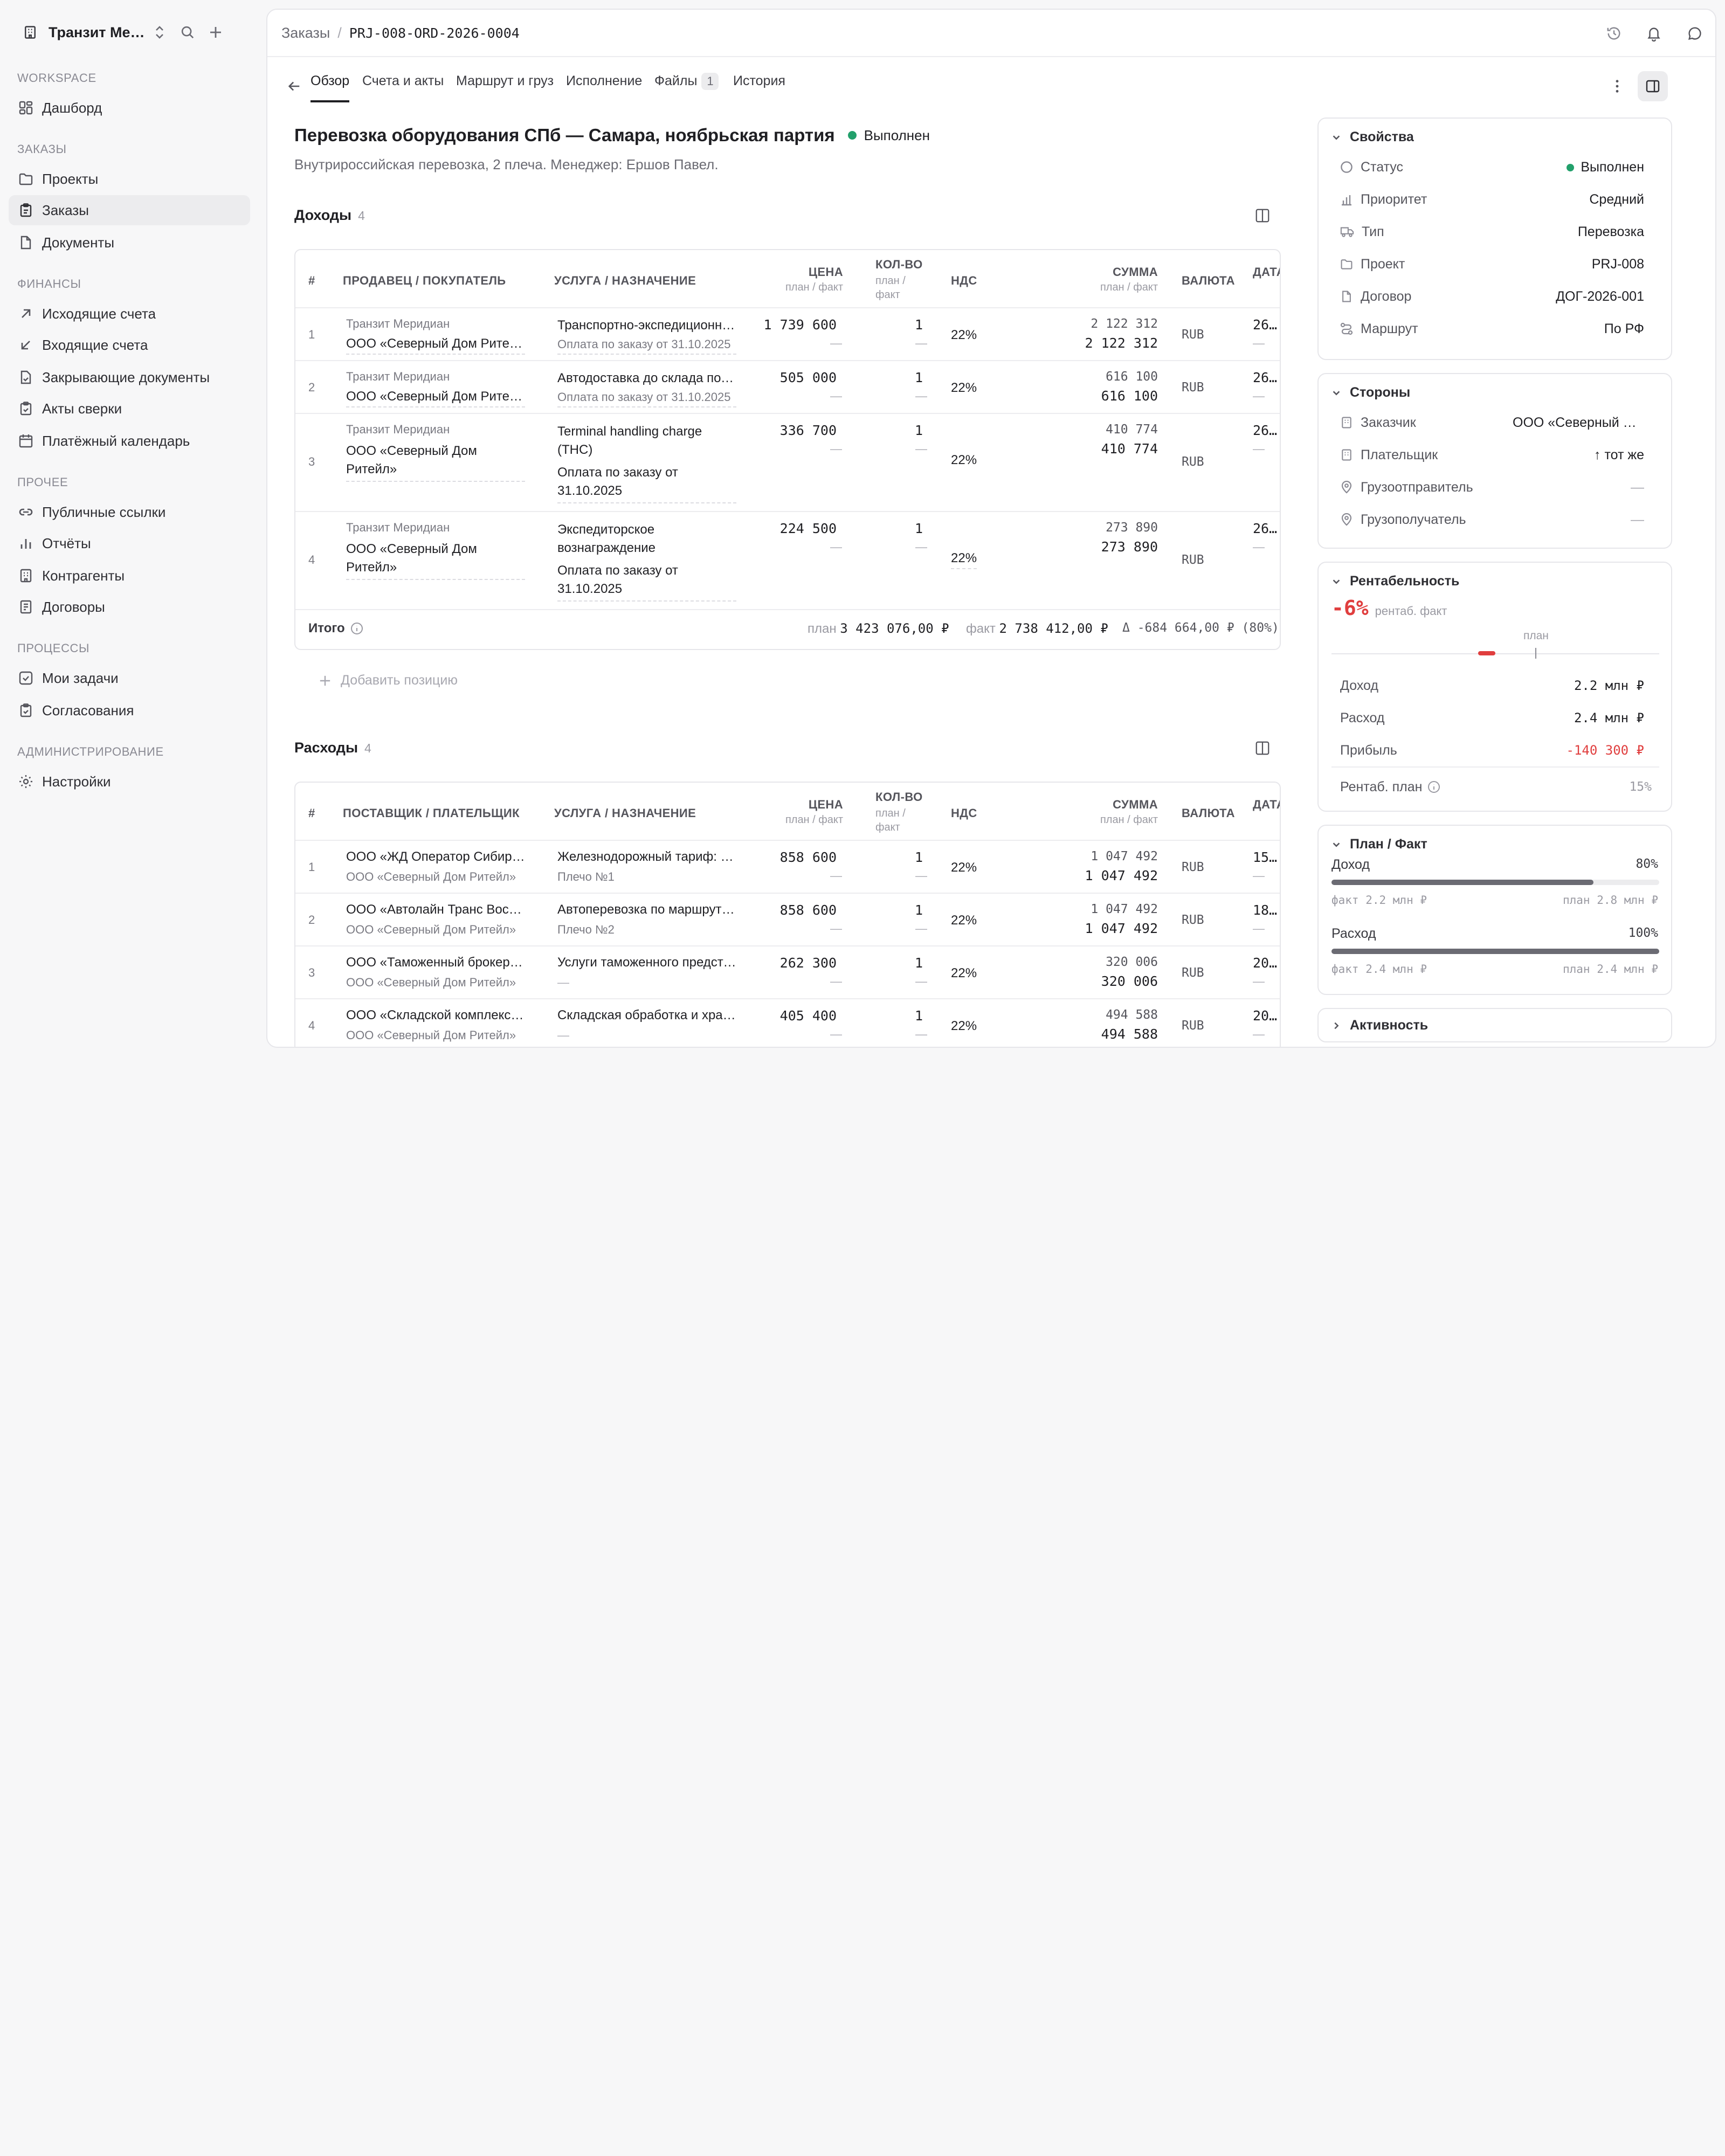 This screenshot has height=2156, width=1725. Describe the element at coordinates (782, 325) in the screenshot. I see `price-plan: 1 739 600` at that location.